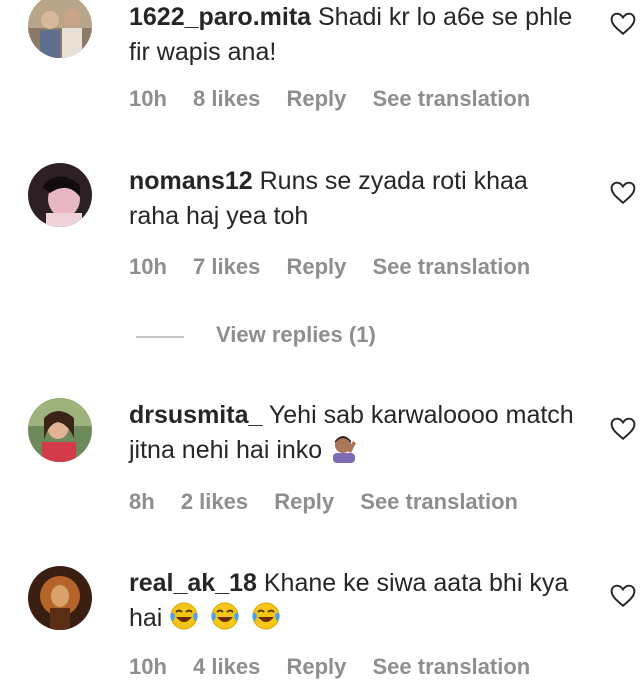 Image resolution: width=640 pixels, height=680 pixels. What do you see at coordinates (220, 17) in the screenshot?
I see `comment-username: 1622_paro.mita` at bounding box center [220, 17].